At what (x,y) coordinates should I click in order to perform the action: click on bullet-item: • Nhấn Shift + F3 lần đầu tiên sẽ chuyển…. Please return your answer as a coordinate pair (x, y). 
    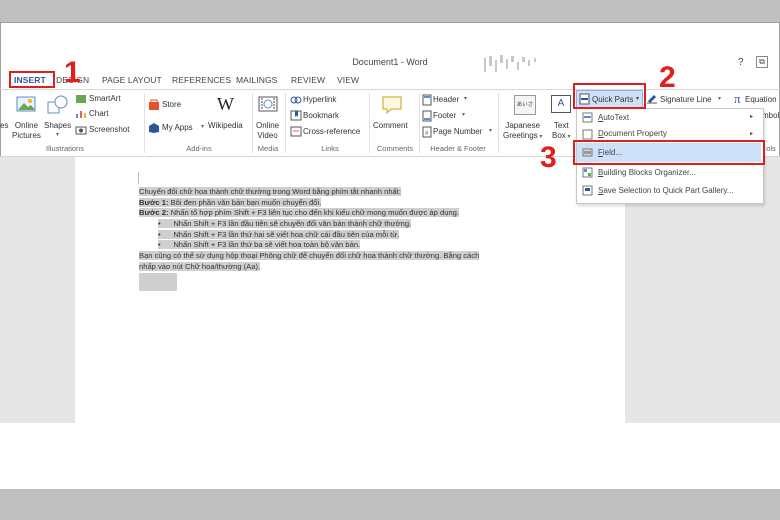
    Looking at the image, I should click on (285, 223).